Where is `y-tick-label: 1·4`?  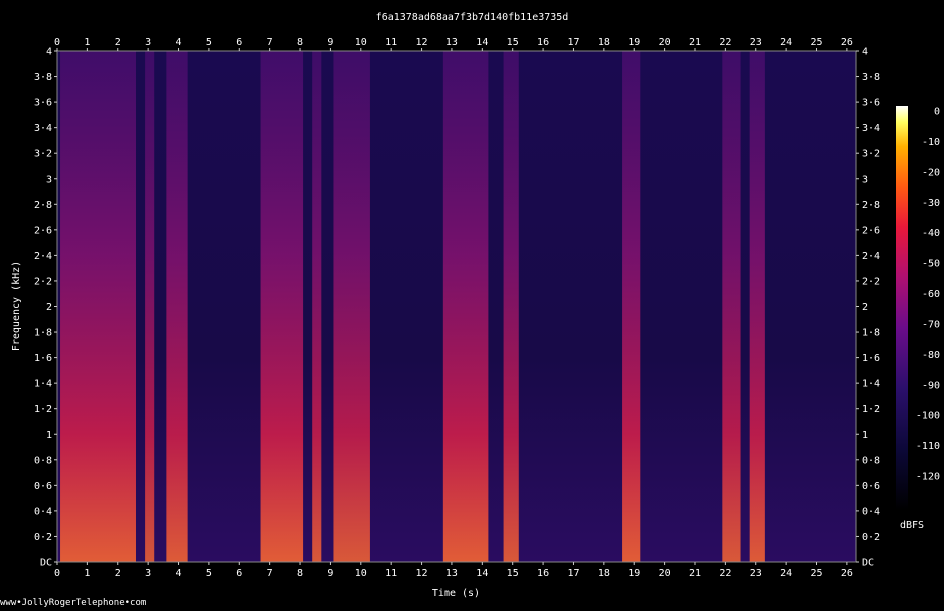 y-tick-label: 1·4 is located at coordinates (871, 384).